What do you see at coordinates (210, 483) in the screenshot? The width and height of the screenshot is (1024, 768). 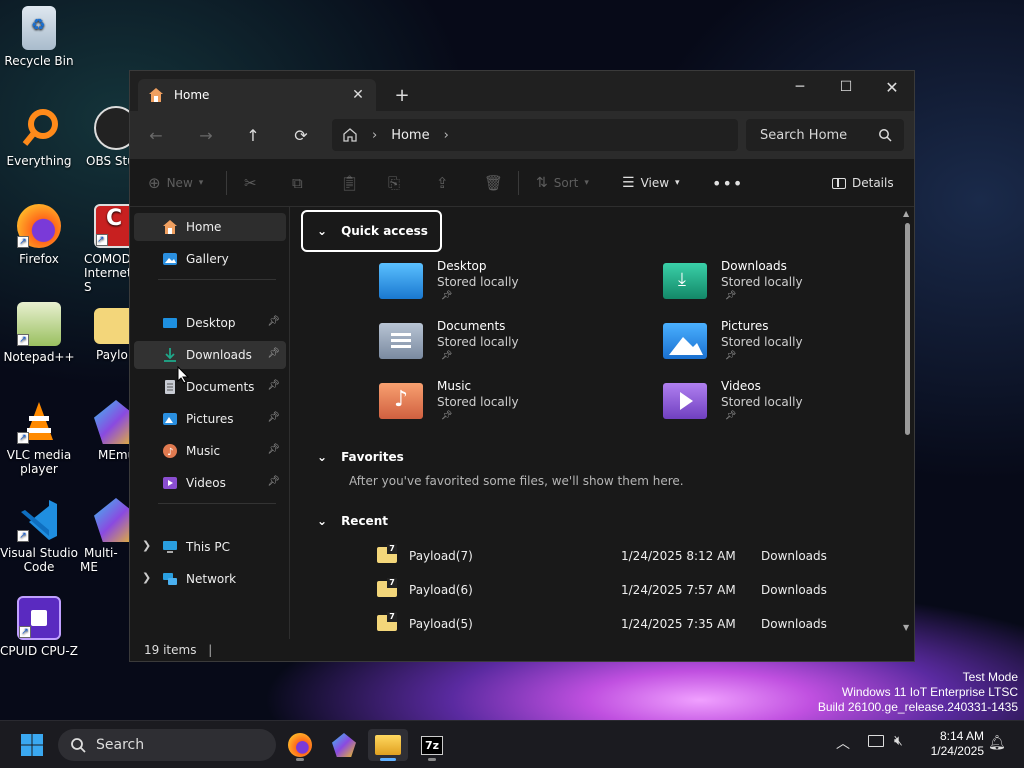 I see `sidebar-item-videos: Videos 📌︎` at bounding box center [210, 483].